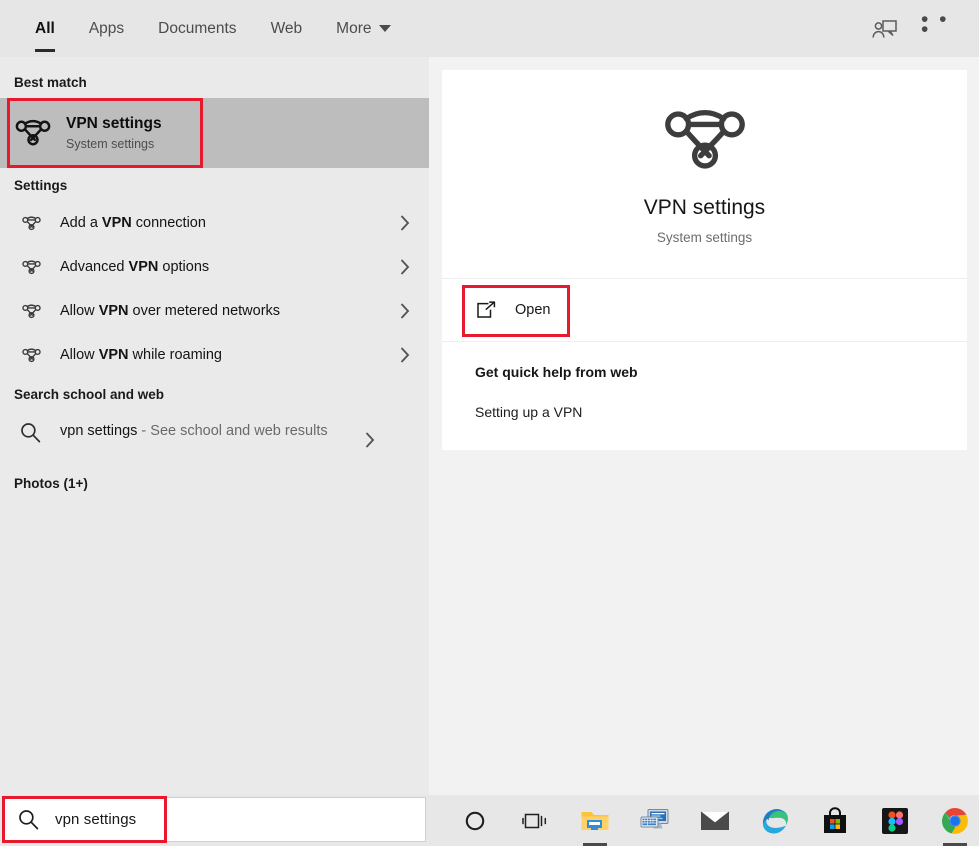 This screenshot has width=979, height=846. I want to click on best-match-subtitle: System settings, so click(110, 143).